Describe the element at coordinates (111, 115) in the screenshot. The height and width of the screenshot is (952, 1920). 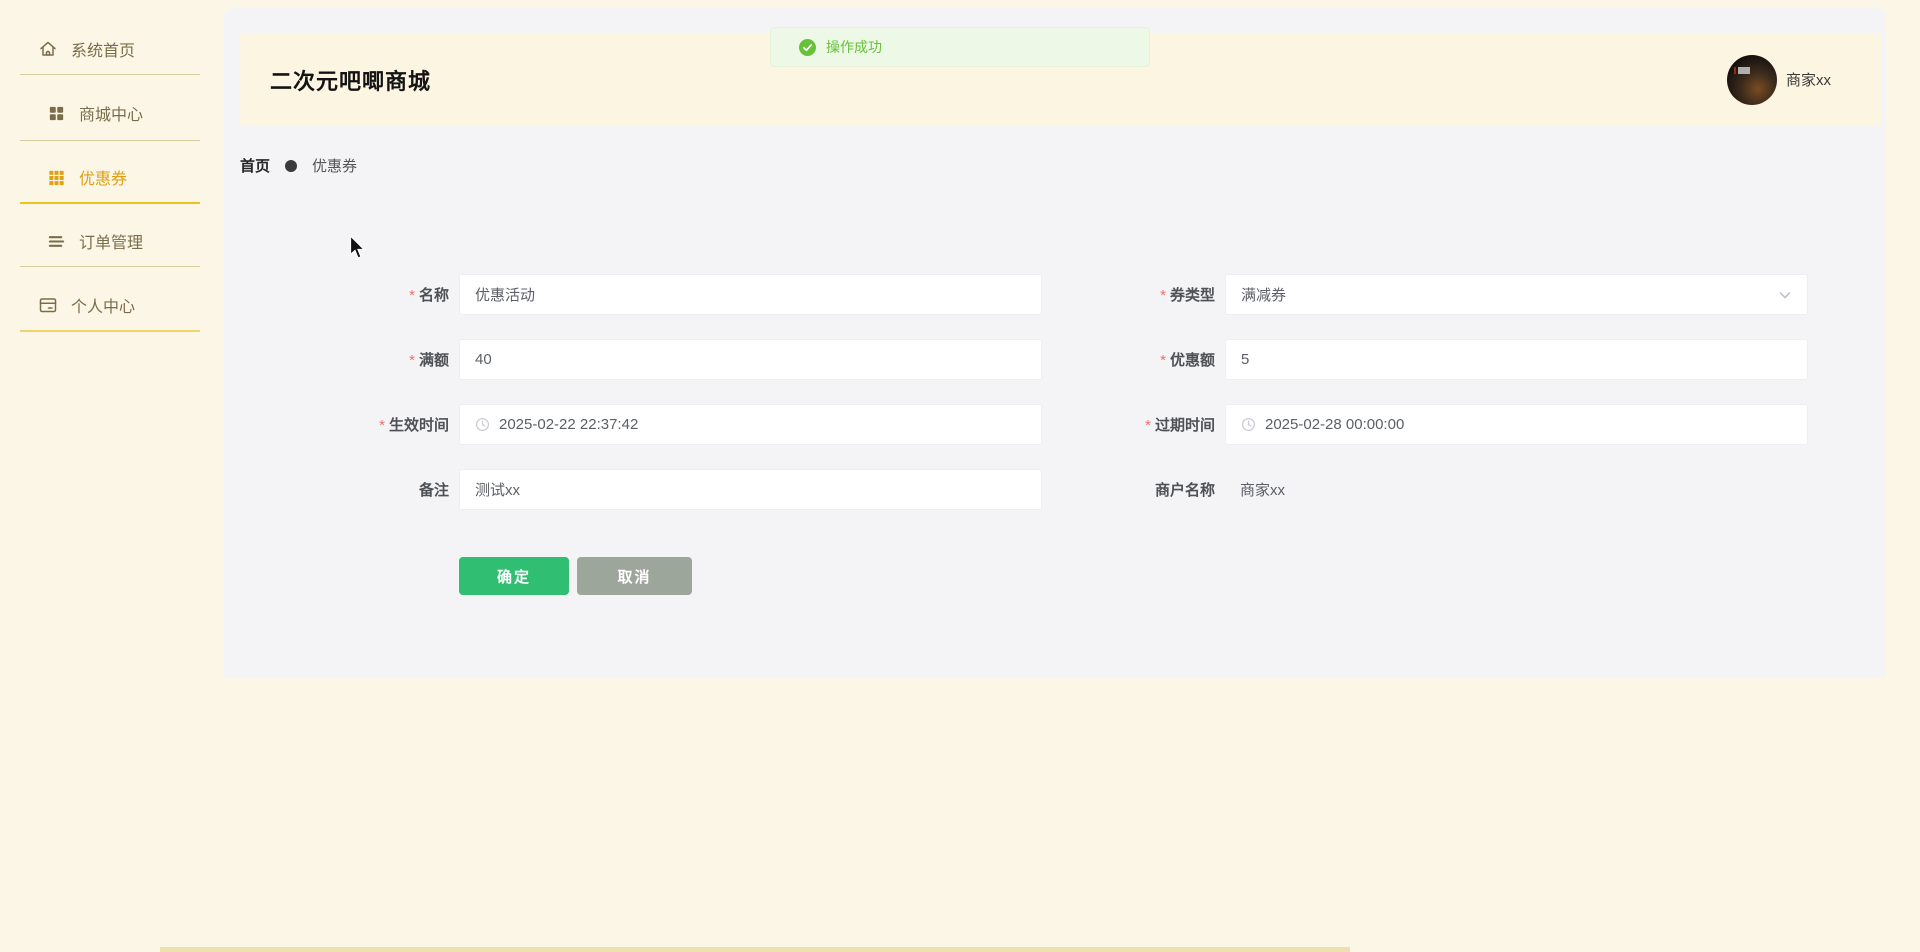
I see `sidebar-item-label: 商城中心` at that location.